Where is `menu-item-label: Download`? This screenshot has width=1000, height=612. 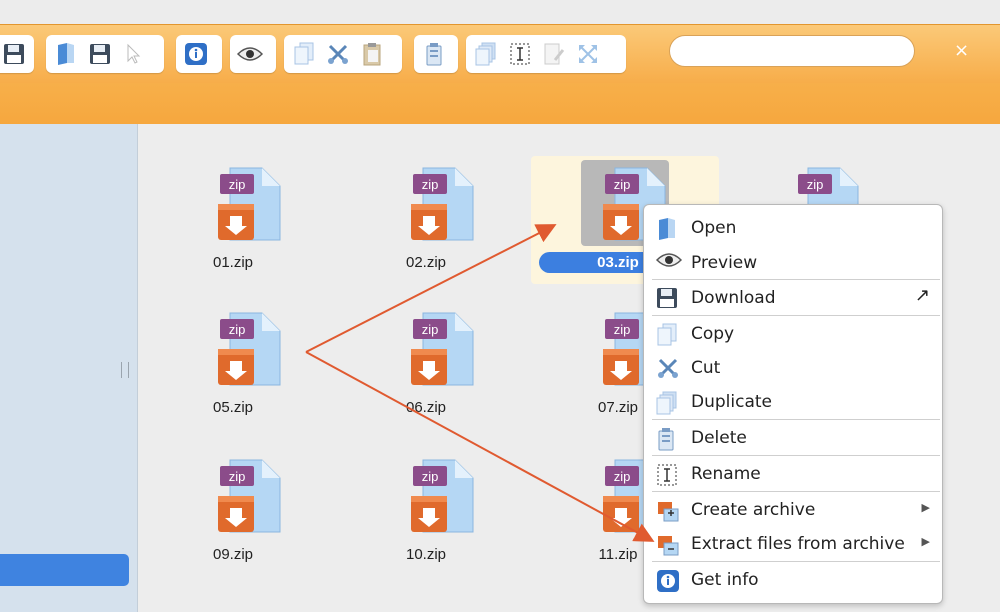
menu-item-label: Download is located at coordinates (733, 298).